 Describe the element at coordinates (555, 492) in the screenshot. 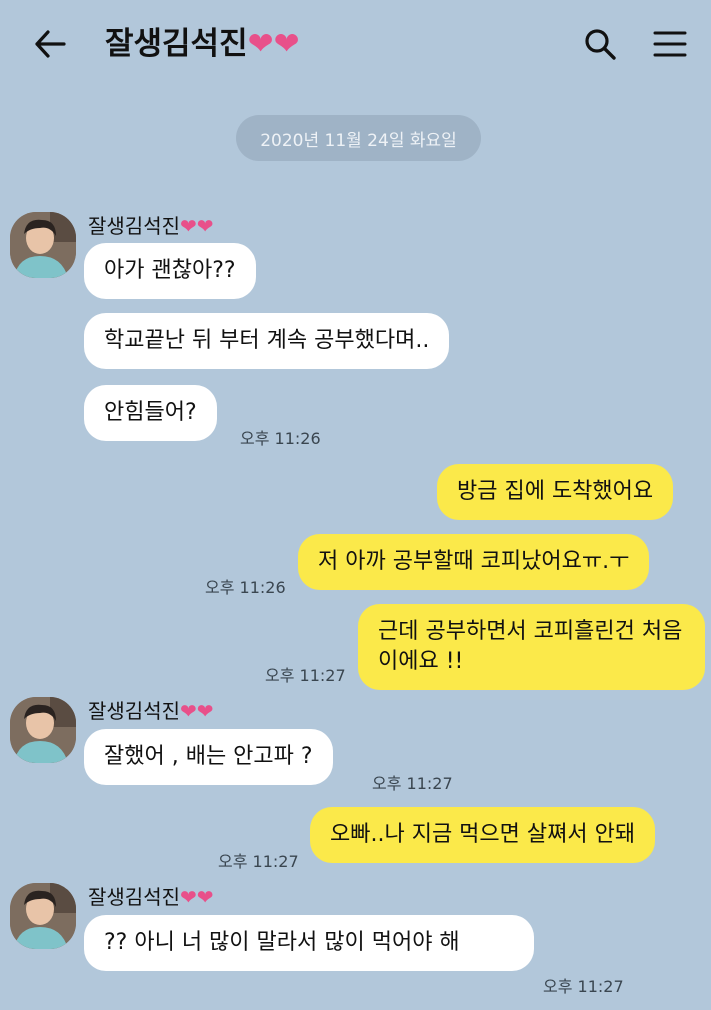

I see `outgoing-message: 방금 집에 도착했어요` at that location.